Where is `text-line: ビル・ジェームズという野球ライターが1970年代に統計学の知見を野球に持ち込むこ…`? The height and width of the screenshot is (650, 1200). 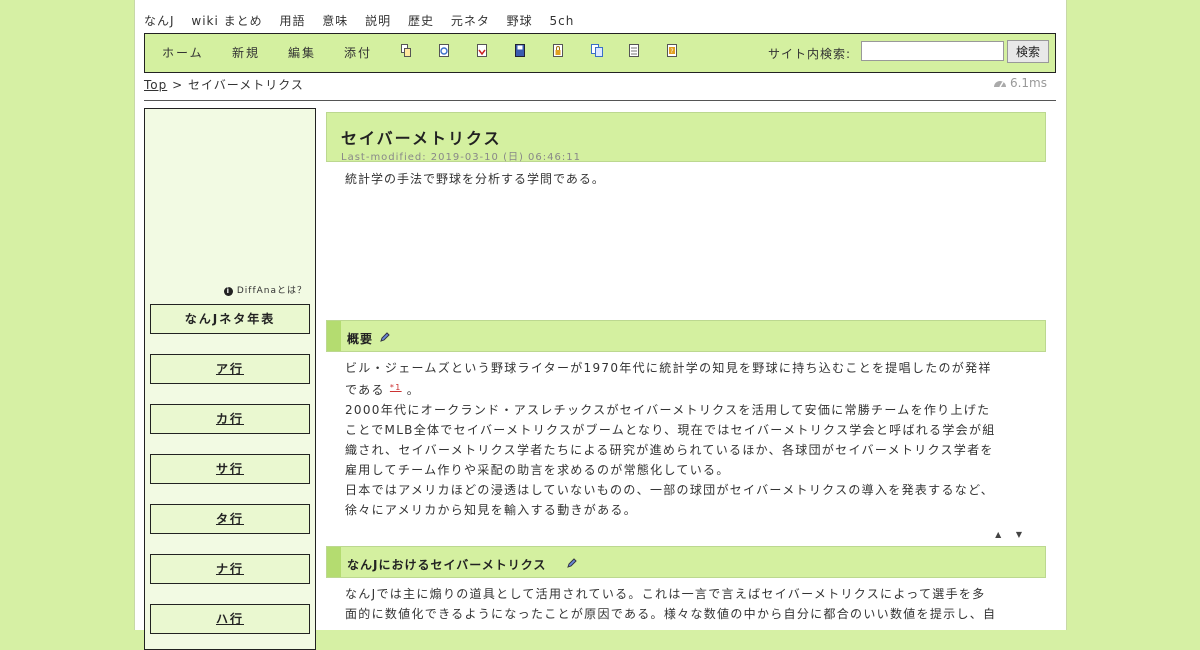 text-line: ビル・ジェームズという野球ライターが1970年代に統計学の知見を野球に持ち込むこ… is located at coordinates (668, 368).